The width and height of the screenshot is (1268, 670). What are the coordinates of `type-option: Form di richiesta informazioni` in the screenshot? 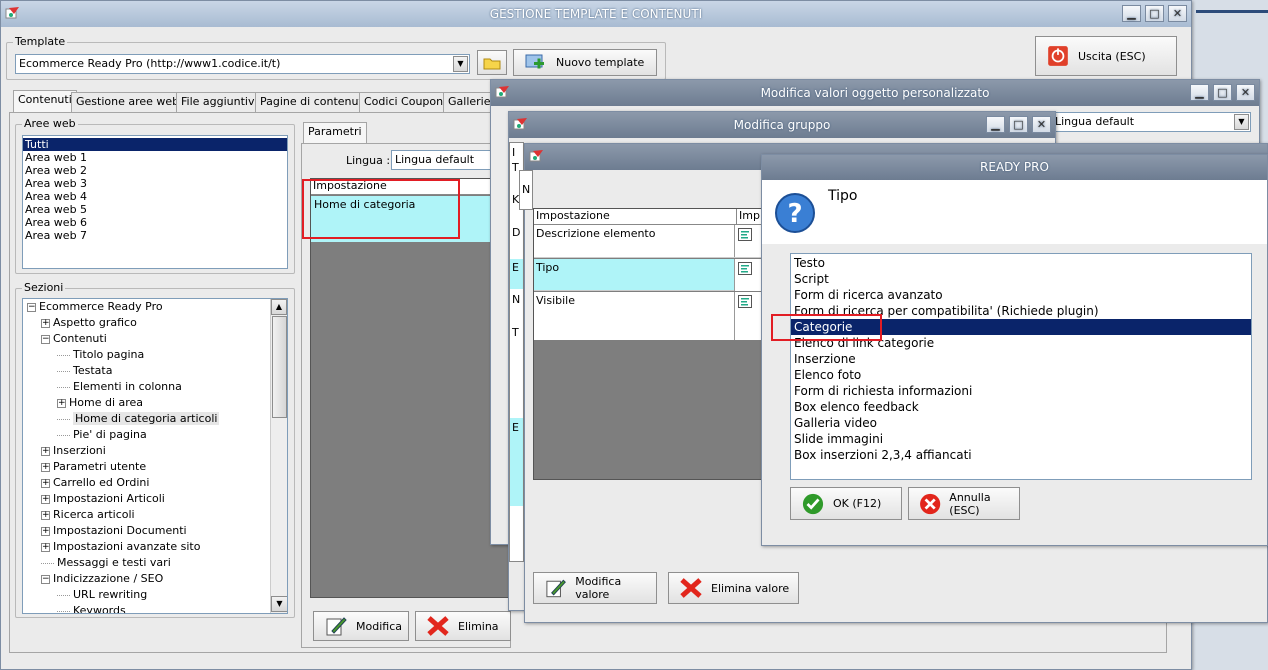 It's located at (1021, 391).